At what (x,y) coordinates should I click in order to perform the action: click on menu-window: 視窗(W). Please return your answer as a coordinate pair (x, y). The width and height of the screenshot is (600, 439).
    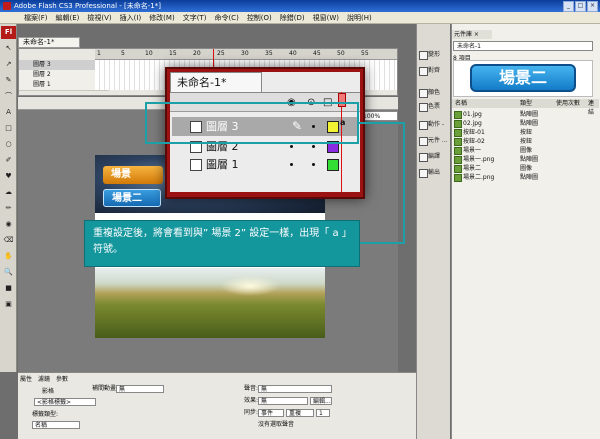
    Looking at the image, I should click on (326, 17).